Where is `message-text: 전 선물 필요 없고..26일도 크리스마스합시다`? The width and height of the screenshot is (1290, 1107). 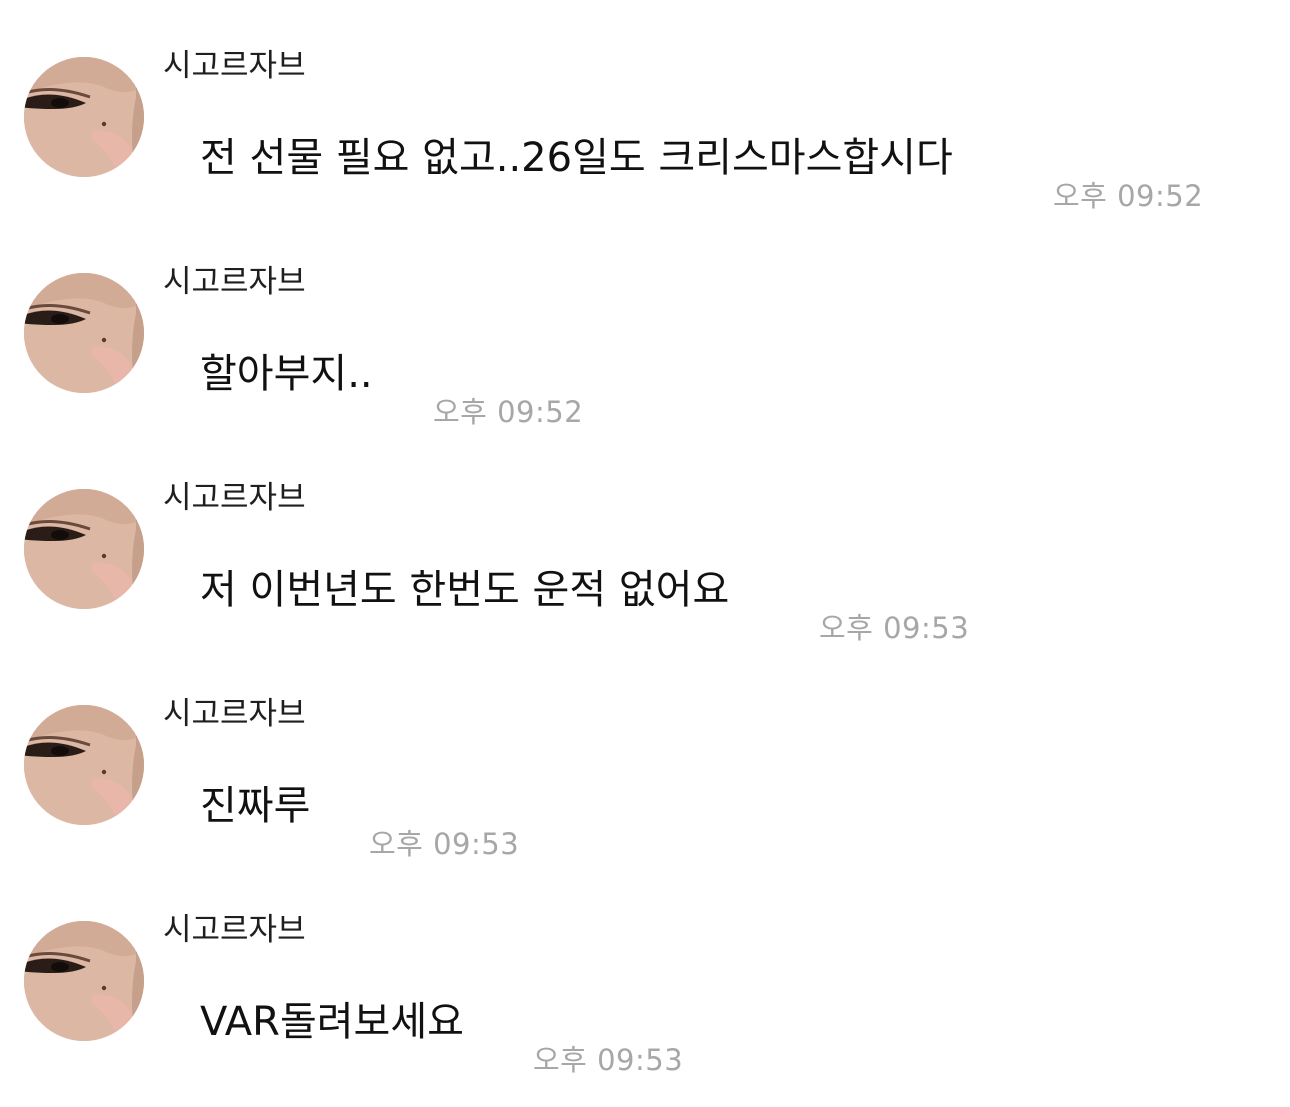
message-text: 전 선물 필요 없고..26일도 크리스마스합시다 is located at coordinates (576, 158).